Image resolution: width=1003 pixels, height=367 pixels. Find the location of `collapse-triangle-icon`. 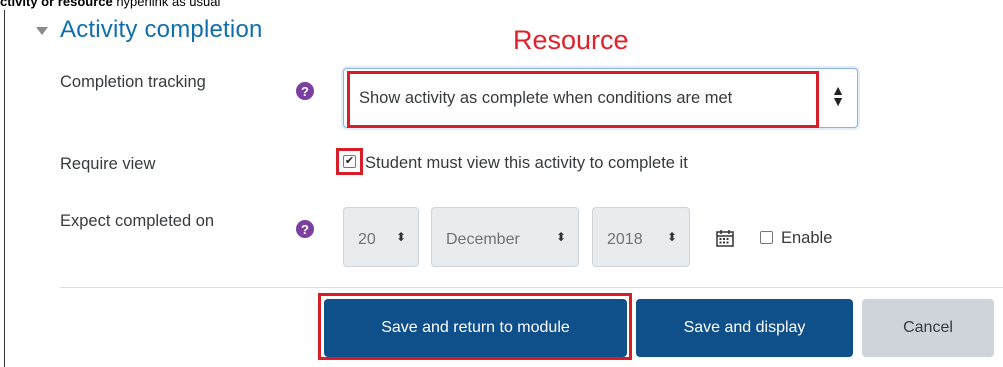

collapse-triangle-icon is located at coordinates (42, 31).